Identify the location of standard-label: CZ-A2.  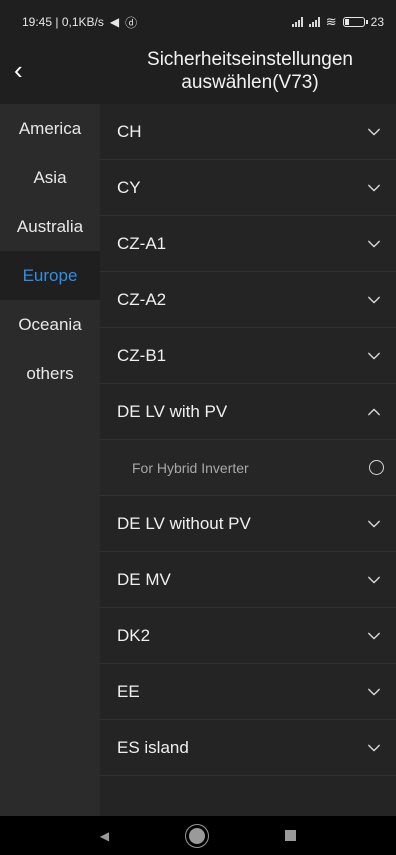
(142, 299).